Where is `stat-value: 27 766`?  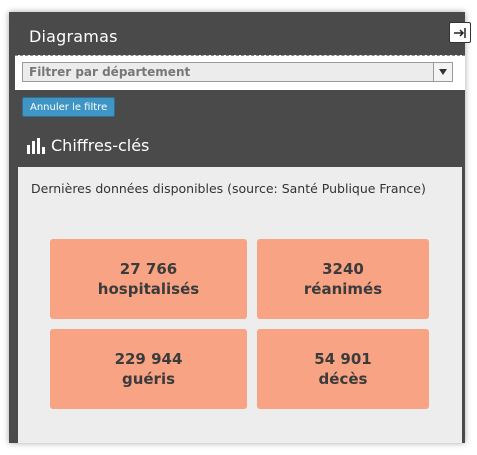 stat-value: 27 766 is located at coordinates (148, 269).